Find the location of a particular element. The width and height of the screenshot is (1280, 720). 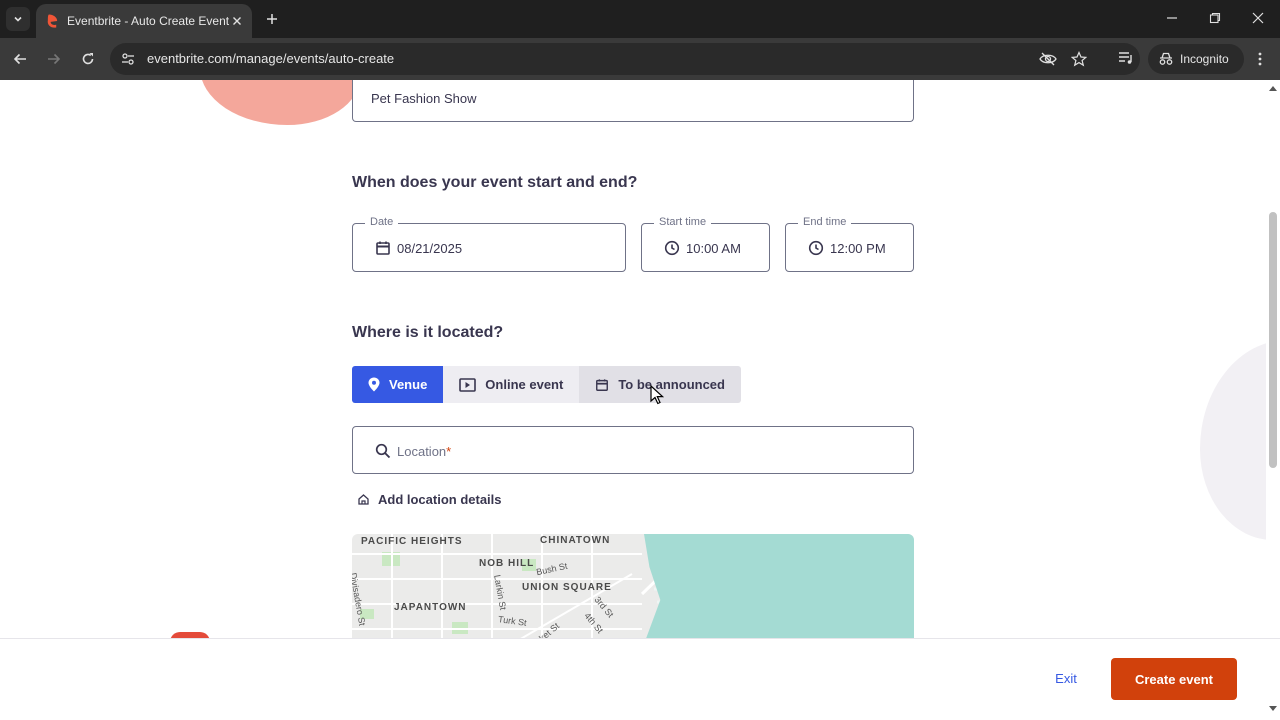

add-location-details-link: Add location details is located at coordinates (430, 499).